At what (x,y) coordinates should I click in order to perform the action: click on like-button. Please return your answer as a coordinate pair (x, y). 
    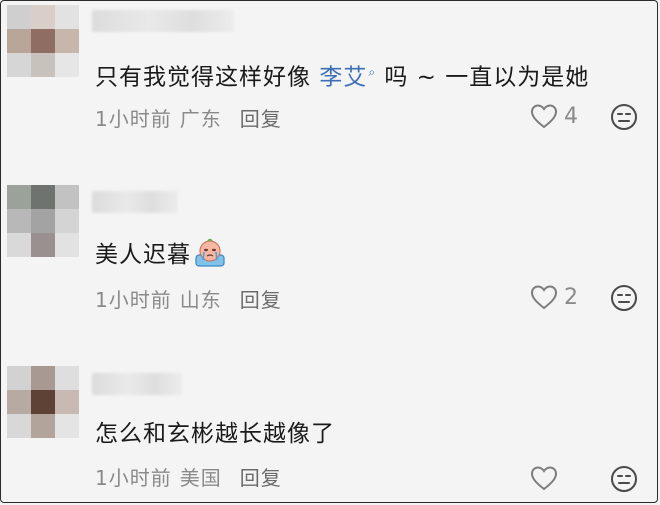
    Looking at the image, I should click on (547, 478).